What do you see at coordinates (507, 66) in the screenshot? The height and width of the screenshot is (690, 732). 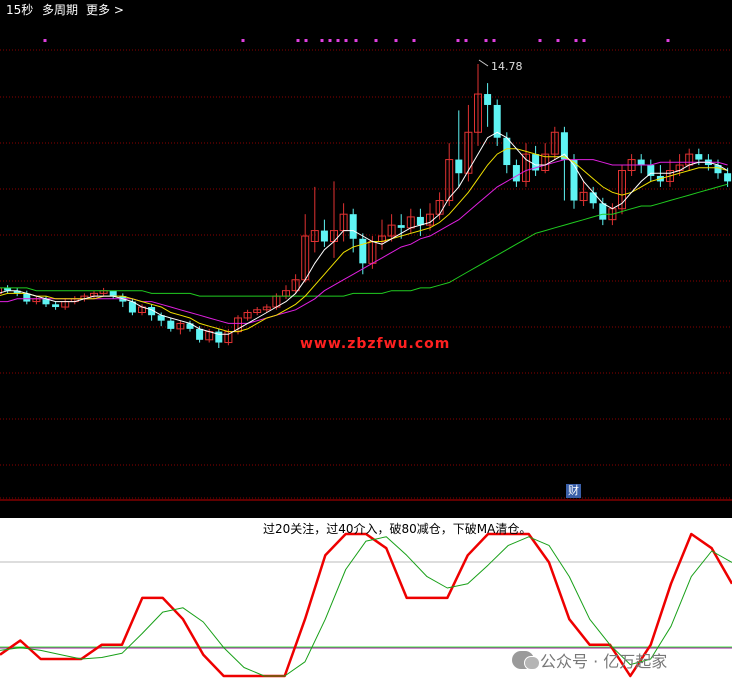 I see `peak-label: 14.78` at bounding box center [507, 66].